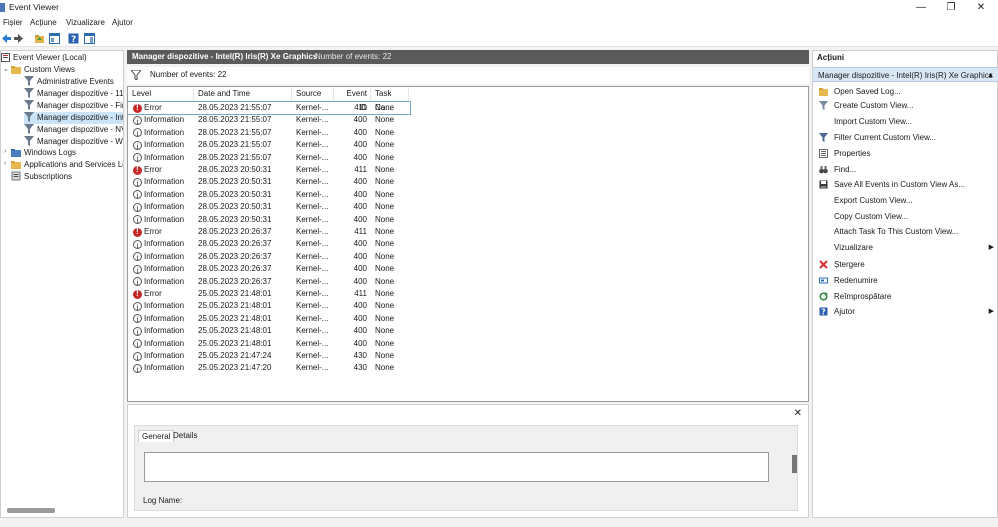 This screenshot has width=998, height=527. Describe the element at coordinates (67, 165) in the screenshot. I see `tree-item-applications-services: Applications and Services Log` at that location.